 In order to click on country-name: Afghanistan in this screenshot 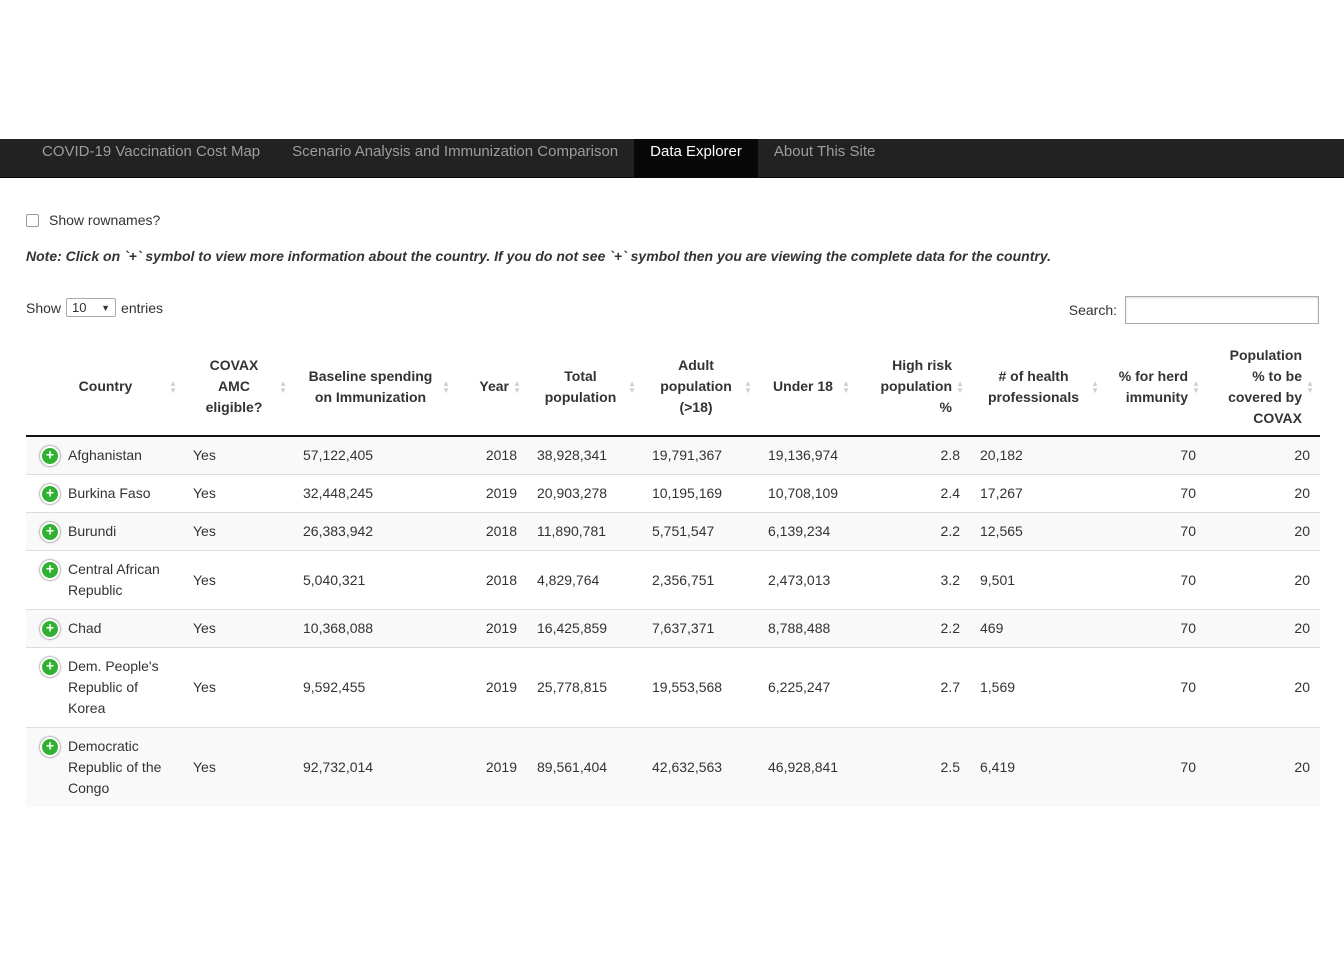, I will do `click(105, 455)`.